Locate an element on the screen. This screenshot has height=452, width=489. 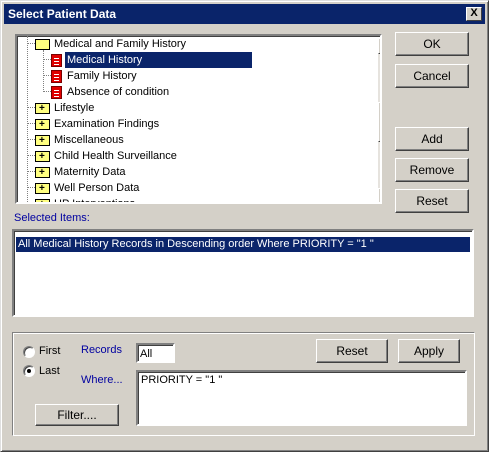
scroll-down-arrow-icon: ▼ is located at coordinates (379, 195).